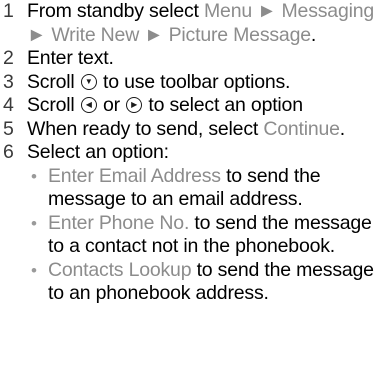 Image resolution: width=390 pixels, height=376 pixels. I want to click on step-4: 4 Scroll ◀ or ▶ to select an option, so click(194, 106).